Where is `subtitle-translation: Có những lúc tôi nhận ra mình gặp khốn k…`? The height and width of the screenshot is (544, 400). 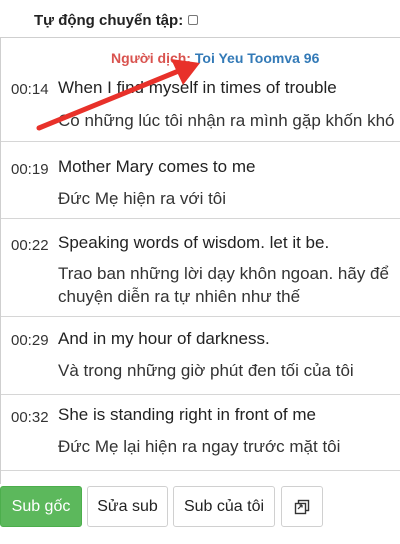 subtitle-translation: Có những lúc tôi nhận ra mình gặp khốn k… is located at coordinates (226, 120).